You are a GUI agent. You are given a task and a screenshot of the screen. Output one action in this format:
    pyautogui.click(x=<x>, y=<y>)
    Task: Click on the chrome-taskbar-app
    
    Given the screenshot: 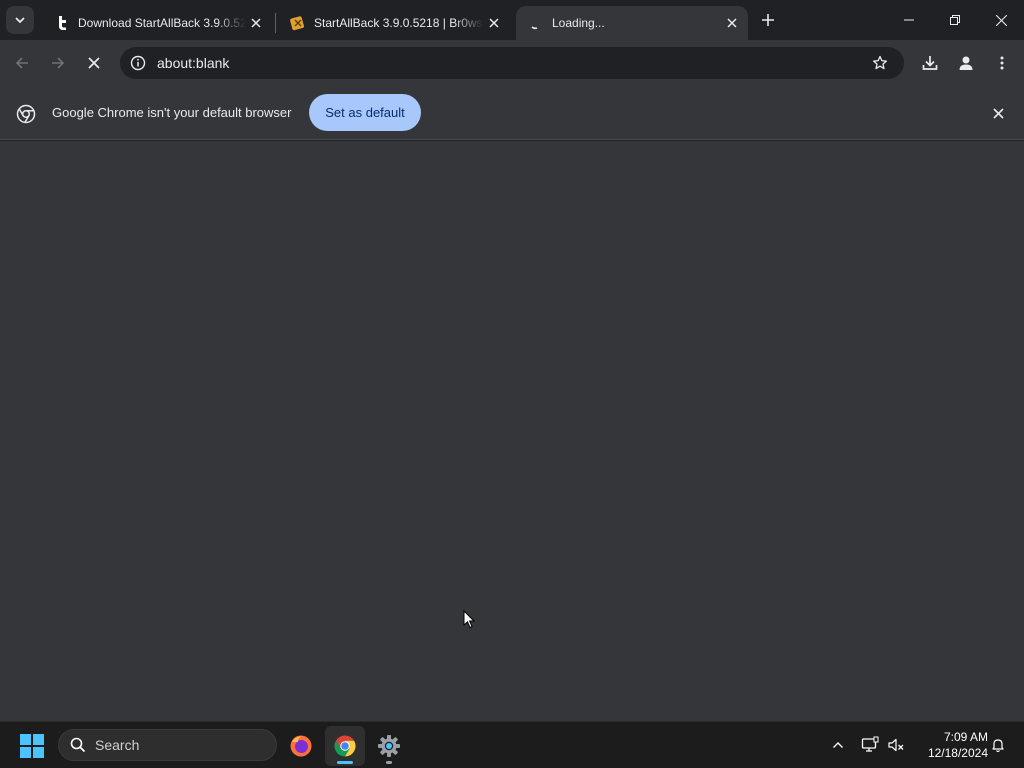 What is the action you would take?
    pyautogui.click(x=345, y=746)
    